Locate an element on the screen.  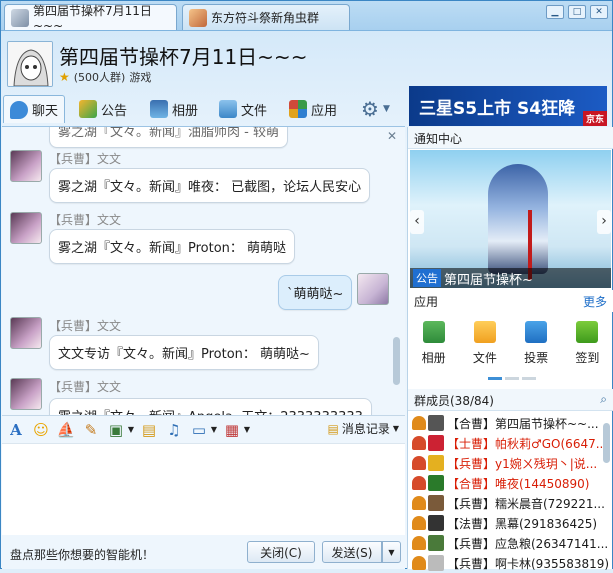
message-bubble: 雾之湖『文々。新闻』唯夜： 已截图，论坛人民安心 is located at coordinates (210, 185).